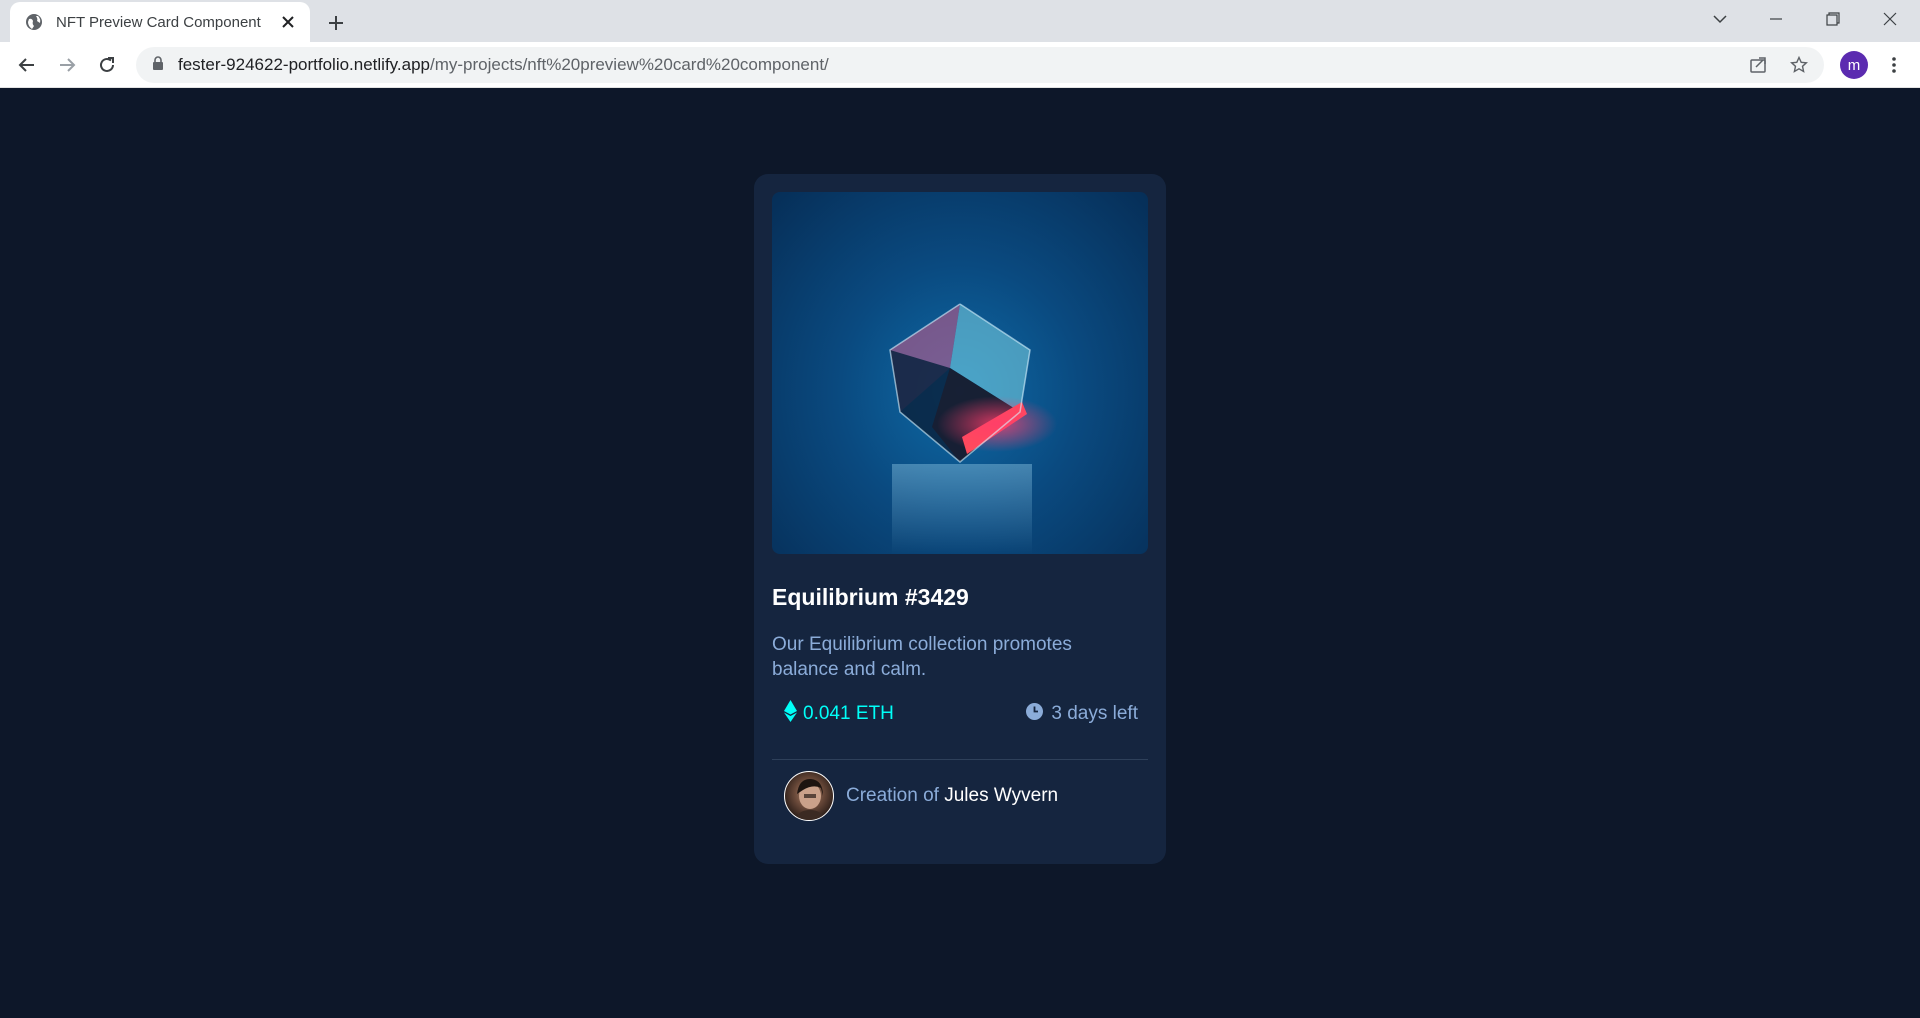  I want to click on ethereum-icon, so click(790, 714).